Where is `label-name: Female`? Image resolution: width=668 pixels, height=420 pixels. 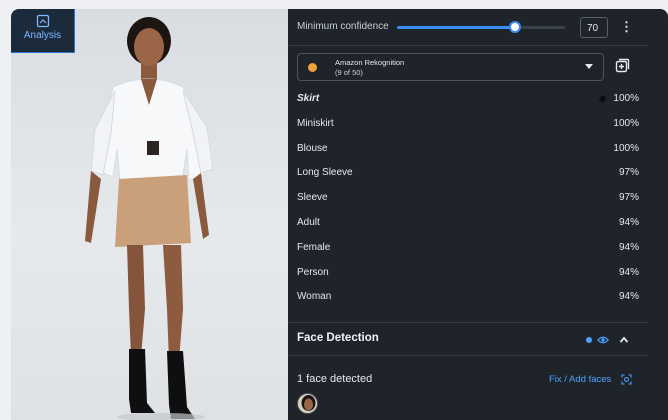
label-name: Female is located at coordinates (314, 247).